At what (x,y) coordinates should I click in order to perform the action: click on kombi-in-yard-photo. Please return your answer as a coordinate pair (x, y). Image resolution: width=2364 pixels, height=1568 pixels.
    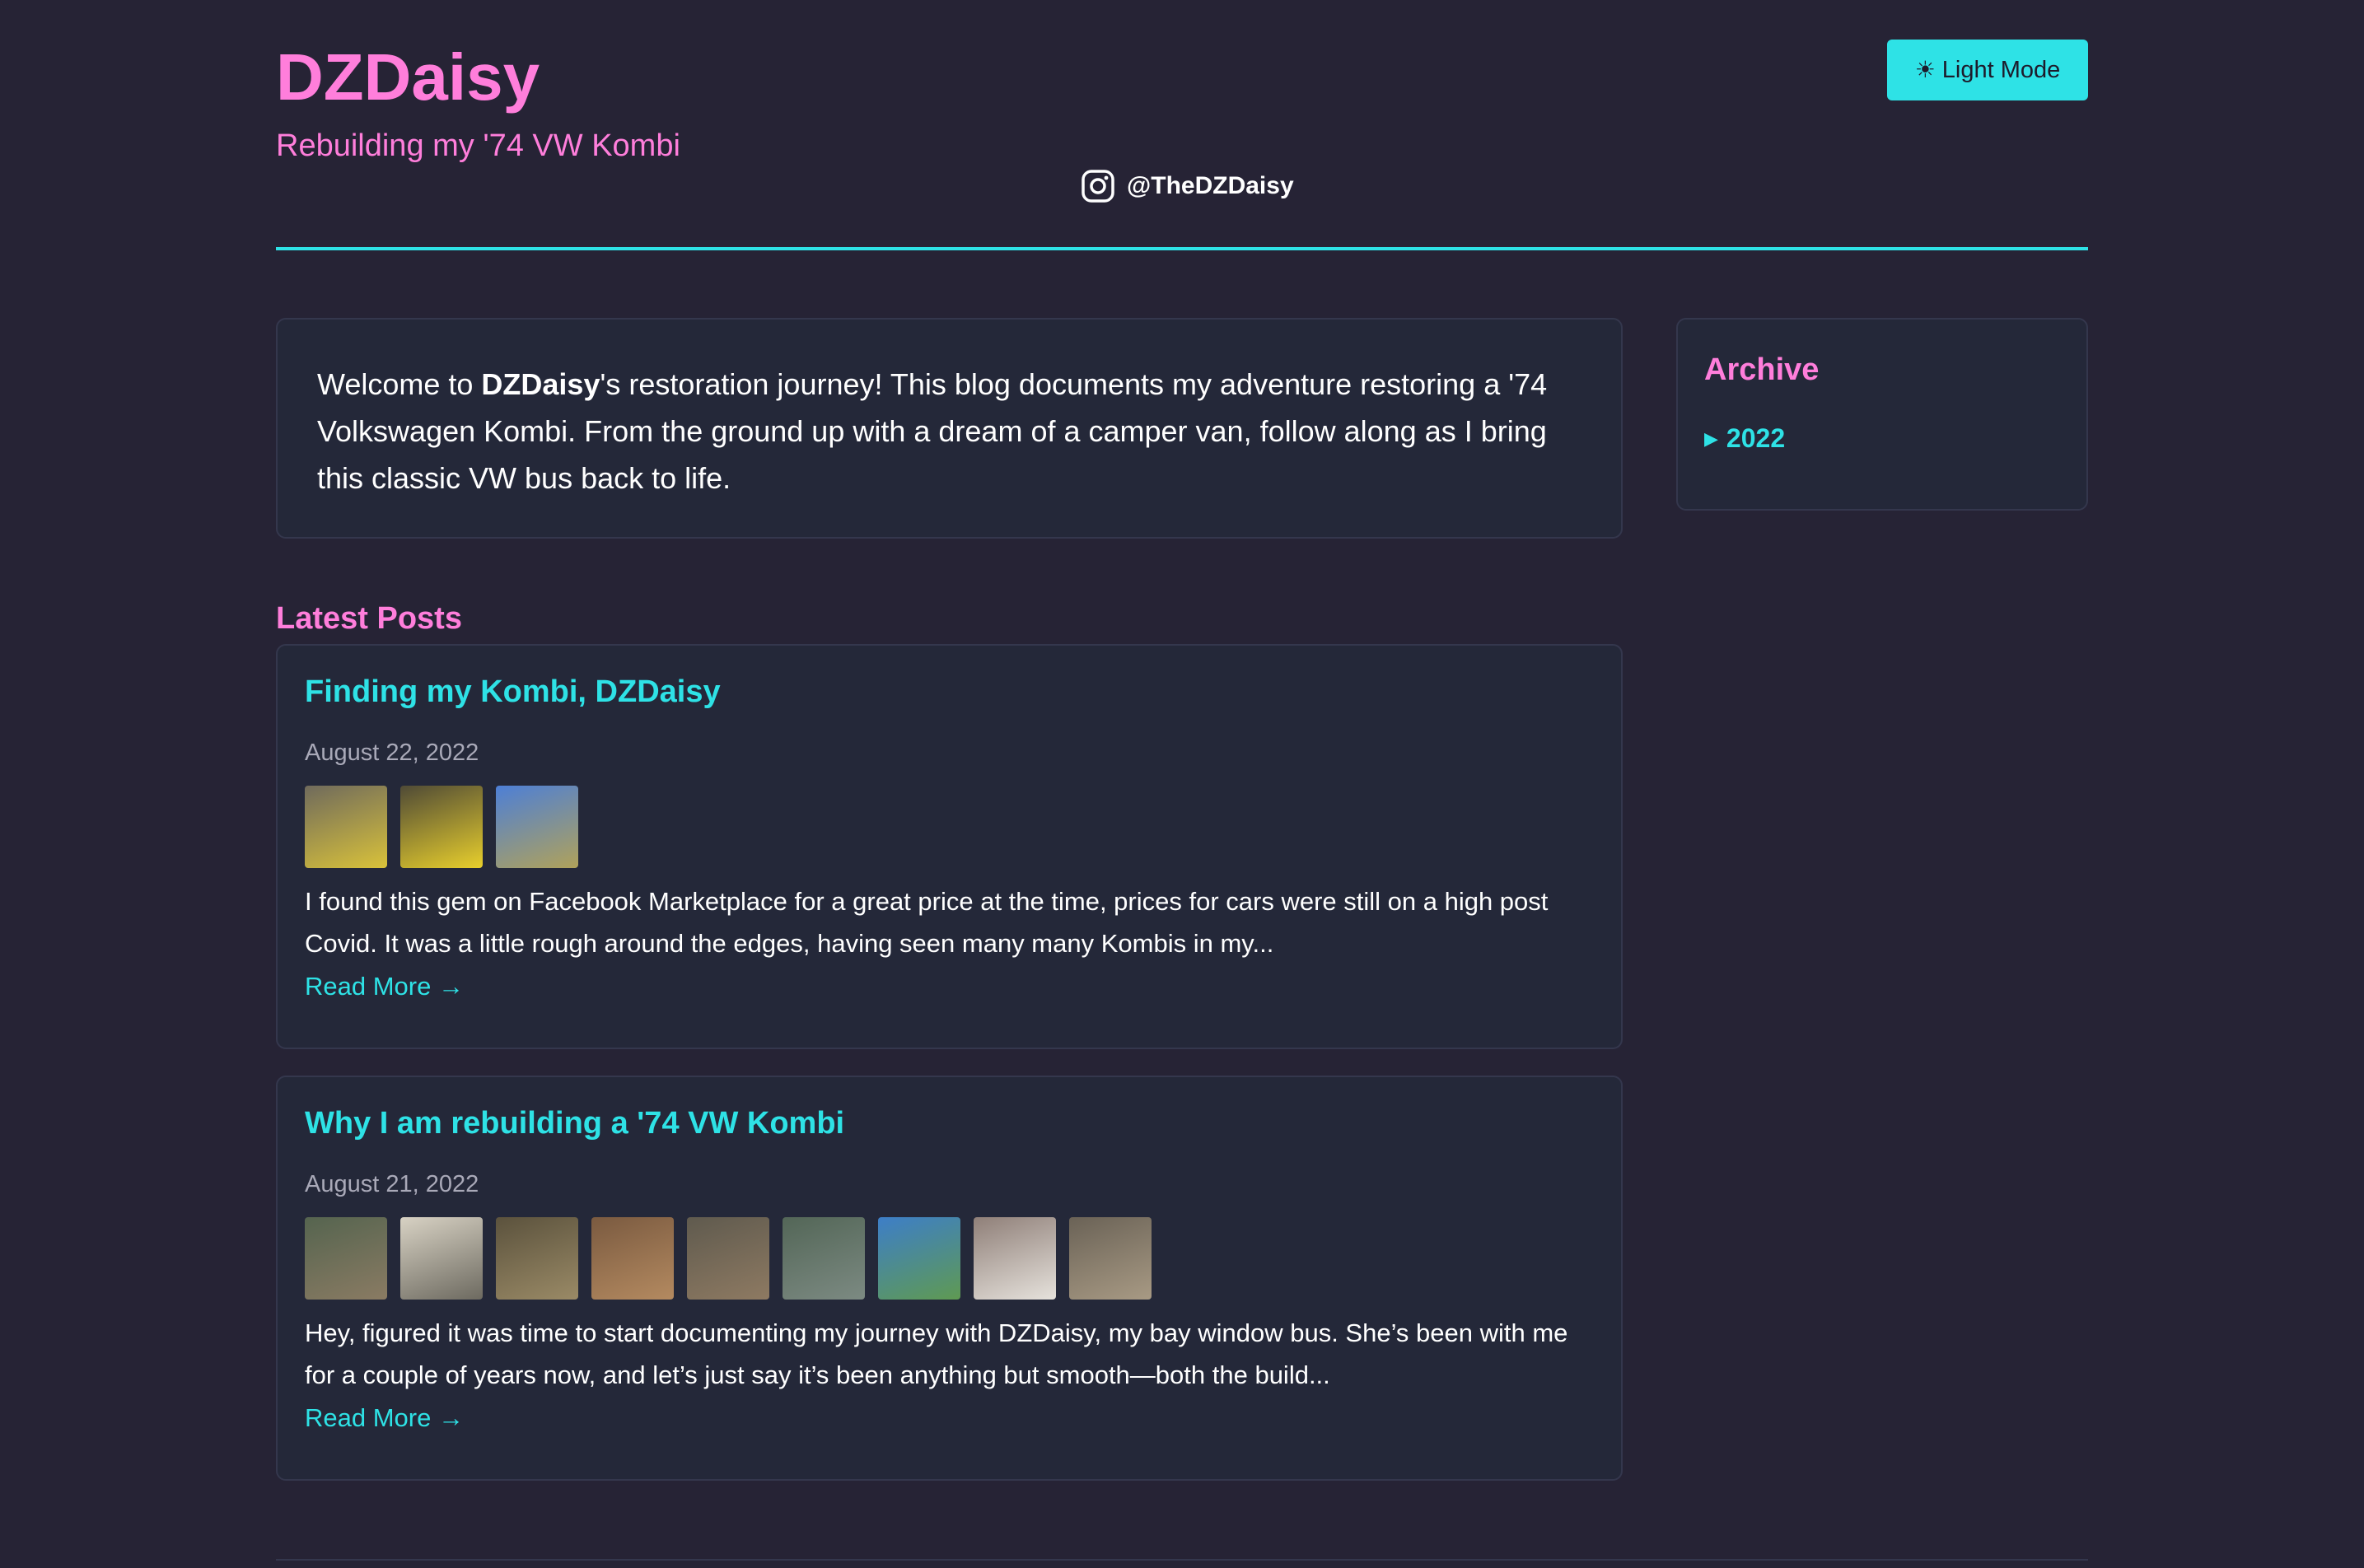
    Looking at the image, I should click on (346, 1258).